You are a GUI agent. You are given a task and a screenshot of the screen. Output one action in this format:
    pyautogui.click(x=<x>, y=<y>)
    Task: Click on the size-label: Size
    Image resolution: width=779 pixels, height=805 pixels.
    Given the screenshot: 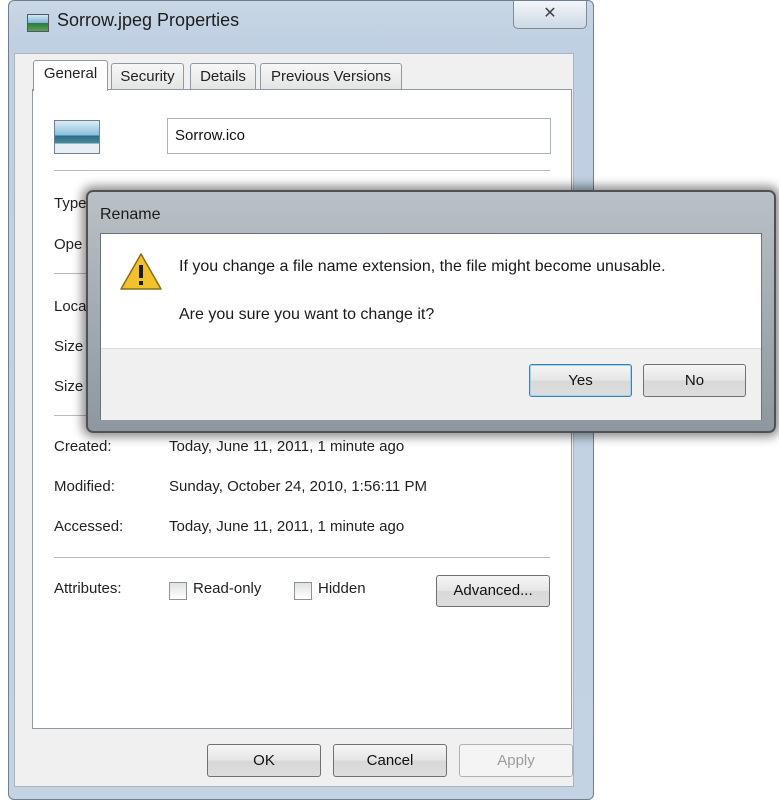 What is the action you would take?
    pyautogui.click(x=69, y=346)
    